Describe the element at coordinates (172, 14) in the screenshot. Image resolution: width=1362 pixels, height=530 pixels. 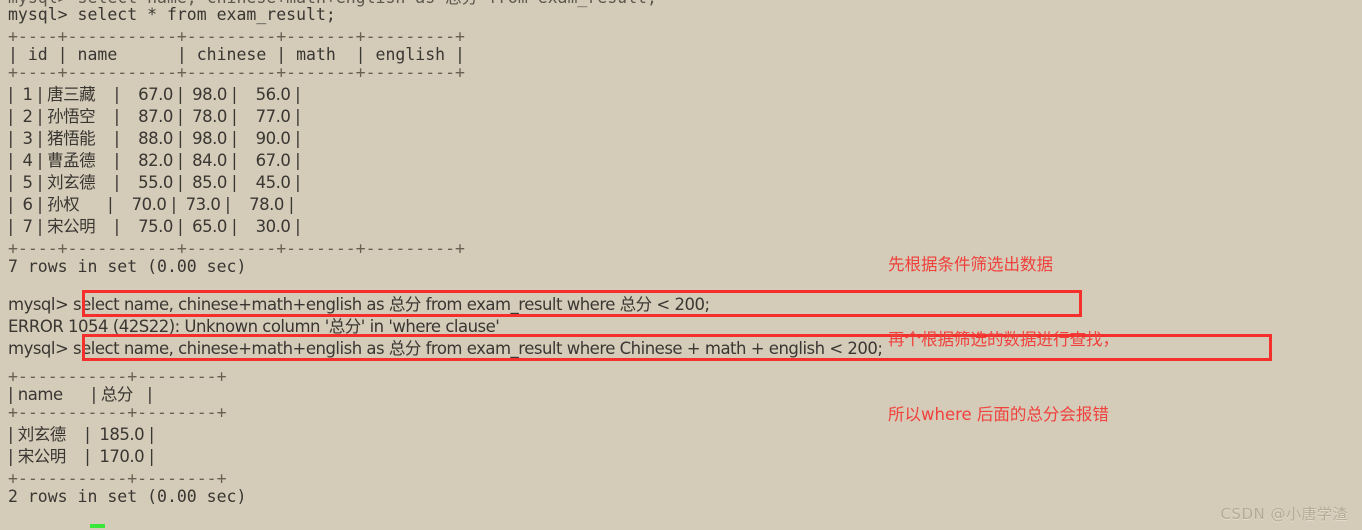
I see `terminal-line-command-1: mysql> select * from exam_result;` at that location.